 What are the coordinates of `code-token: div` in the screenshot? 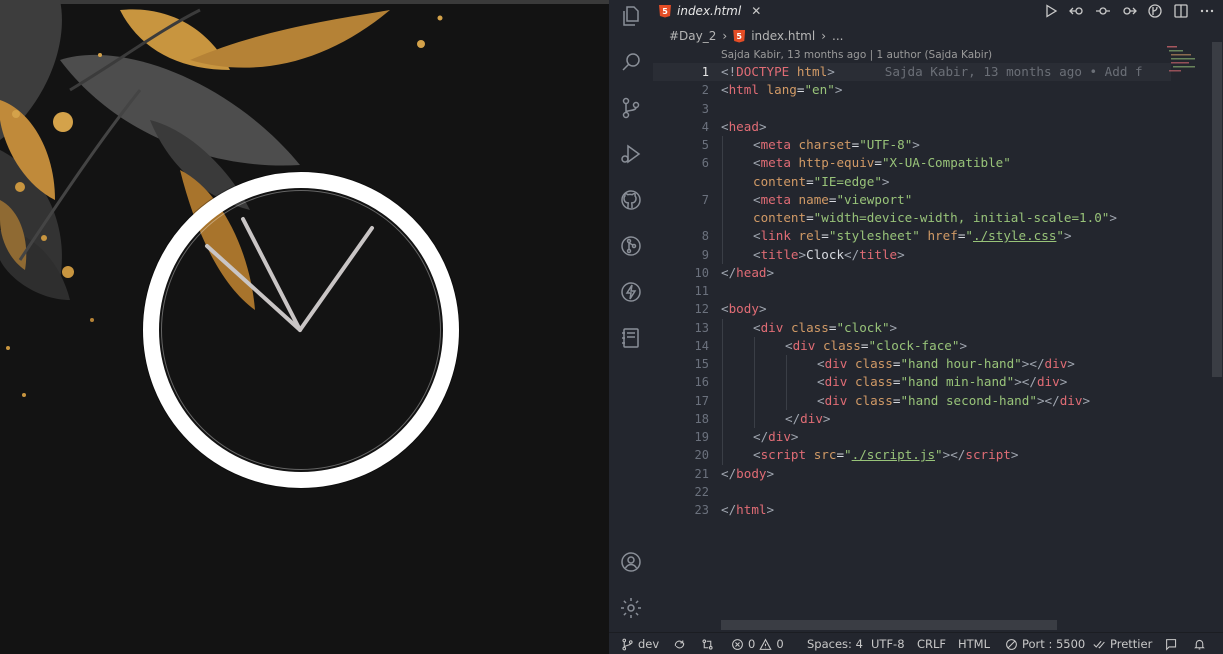 It's located at (836, 382).